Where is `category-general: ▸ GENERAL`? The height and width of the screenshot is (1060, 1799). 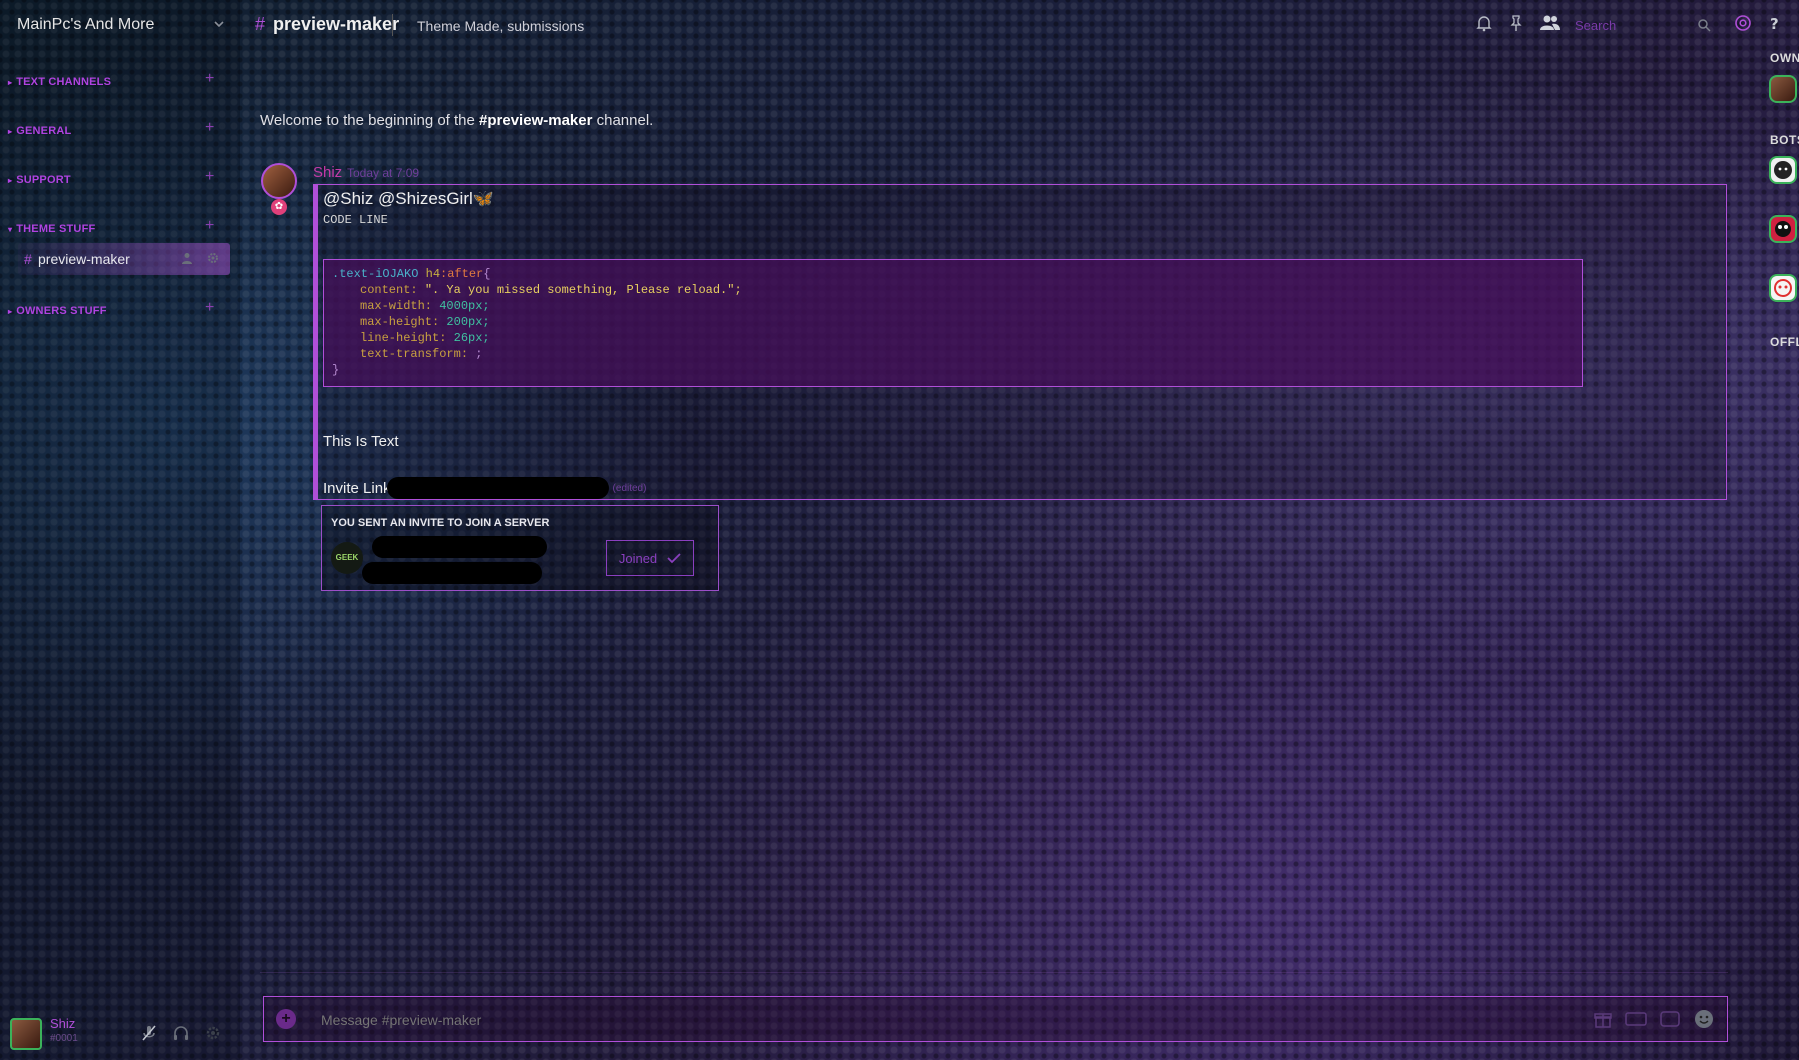
category-general: ▸ GENERAL is located at coordinates (39, 131).